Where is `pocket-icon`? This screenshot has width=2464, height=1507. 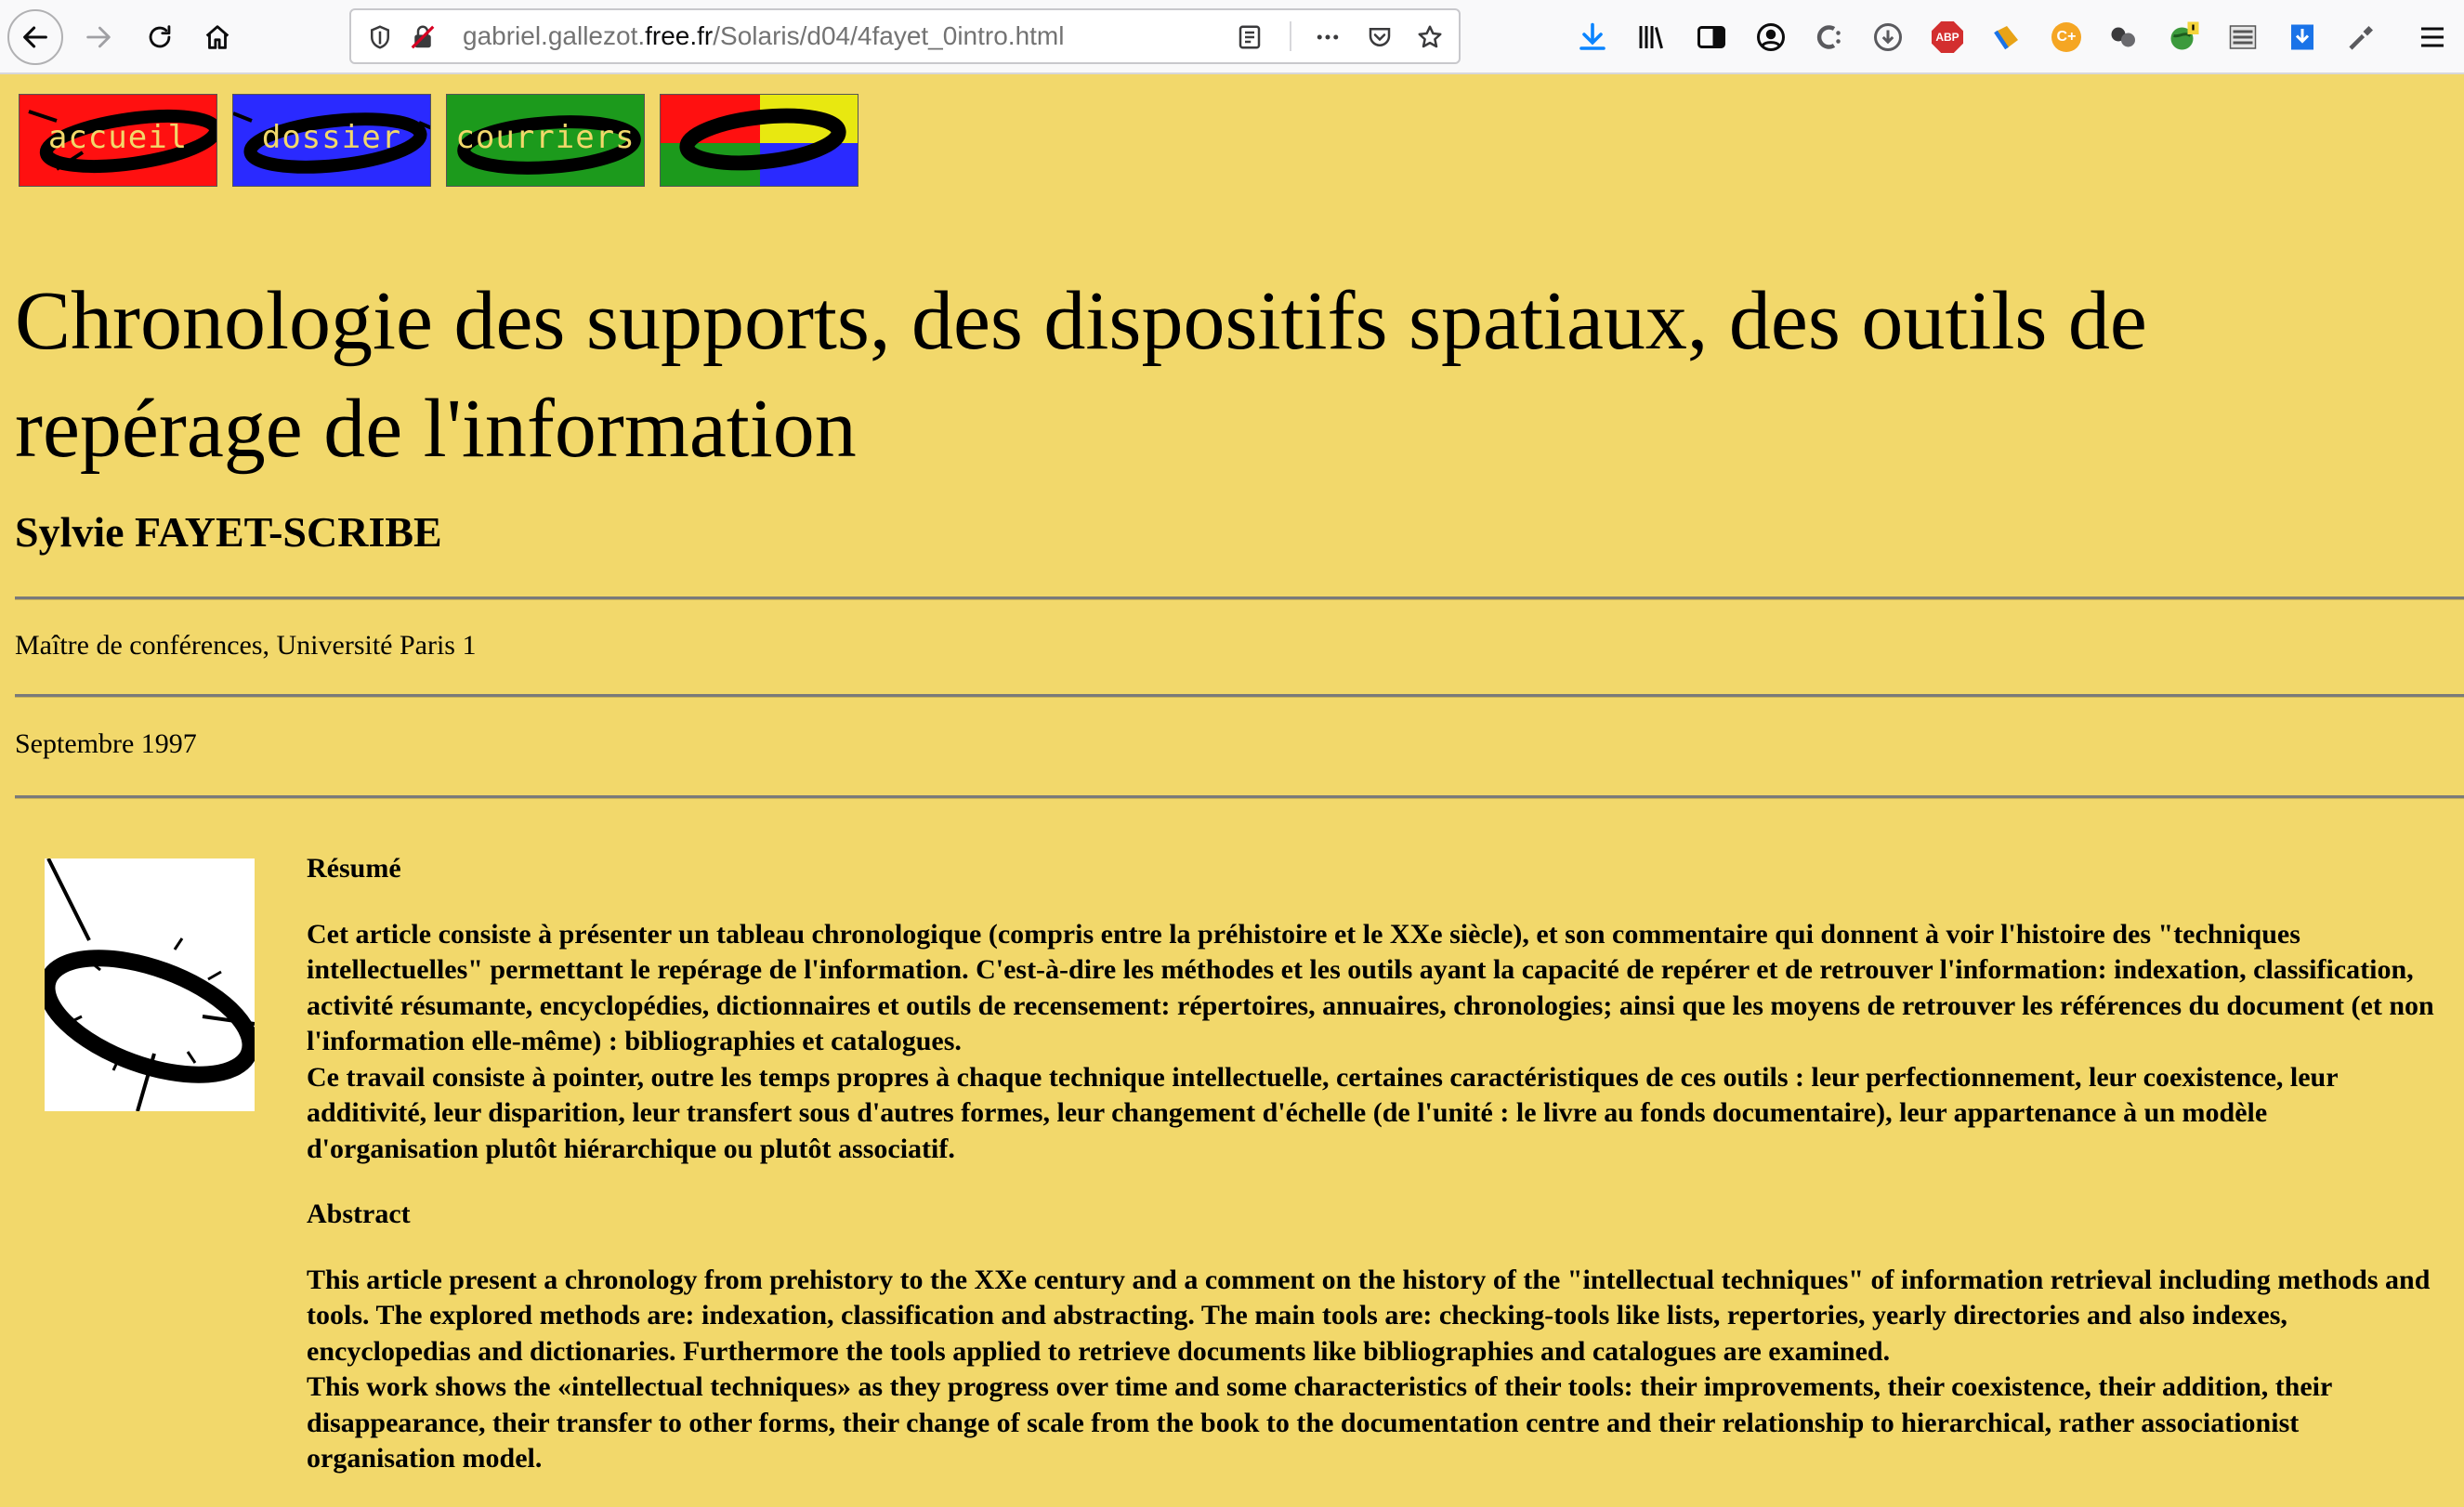
pocket-icon is located at coordinates (1380, 37).